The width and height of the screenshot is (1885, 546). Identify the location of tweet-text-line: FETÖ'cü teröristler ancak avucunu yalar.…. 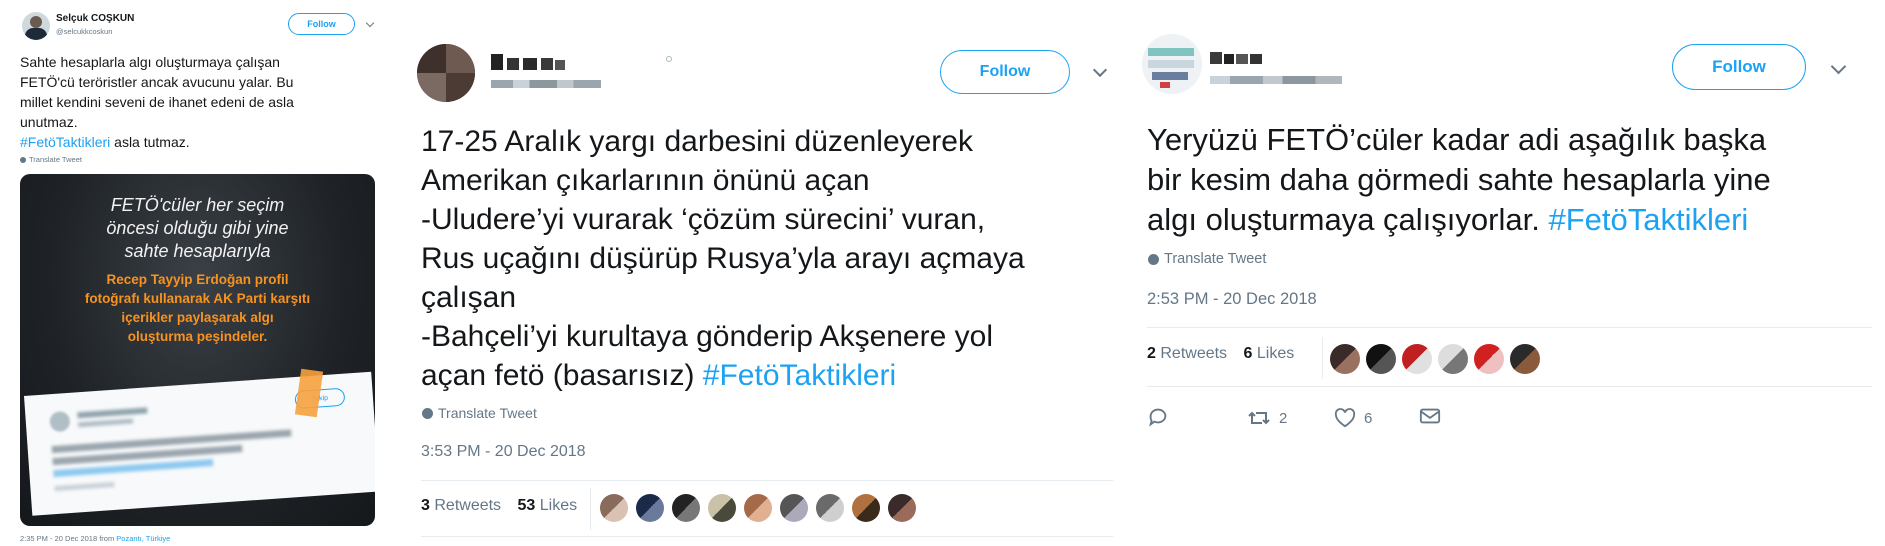
(157, 82).